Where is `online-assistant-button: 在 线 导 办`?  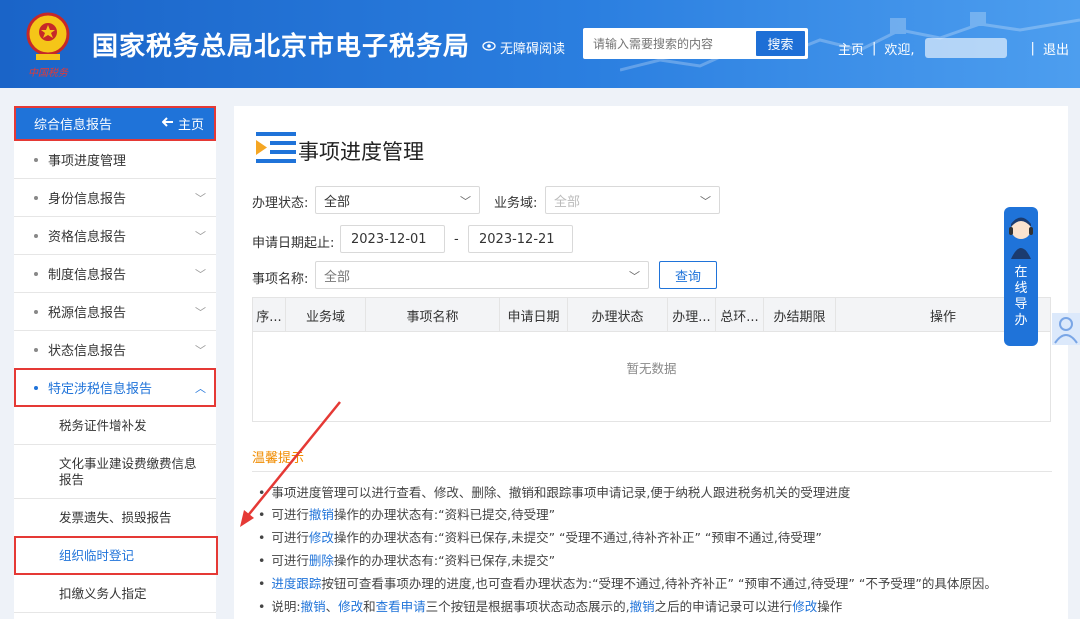 online-assistant-button: 在 线 导 办 is located at coordinates (1021, 276).